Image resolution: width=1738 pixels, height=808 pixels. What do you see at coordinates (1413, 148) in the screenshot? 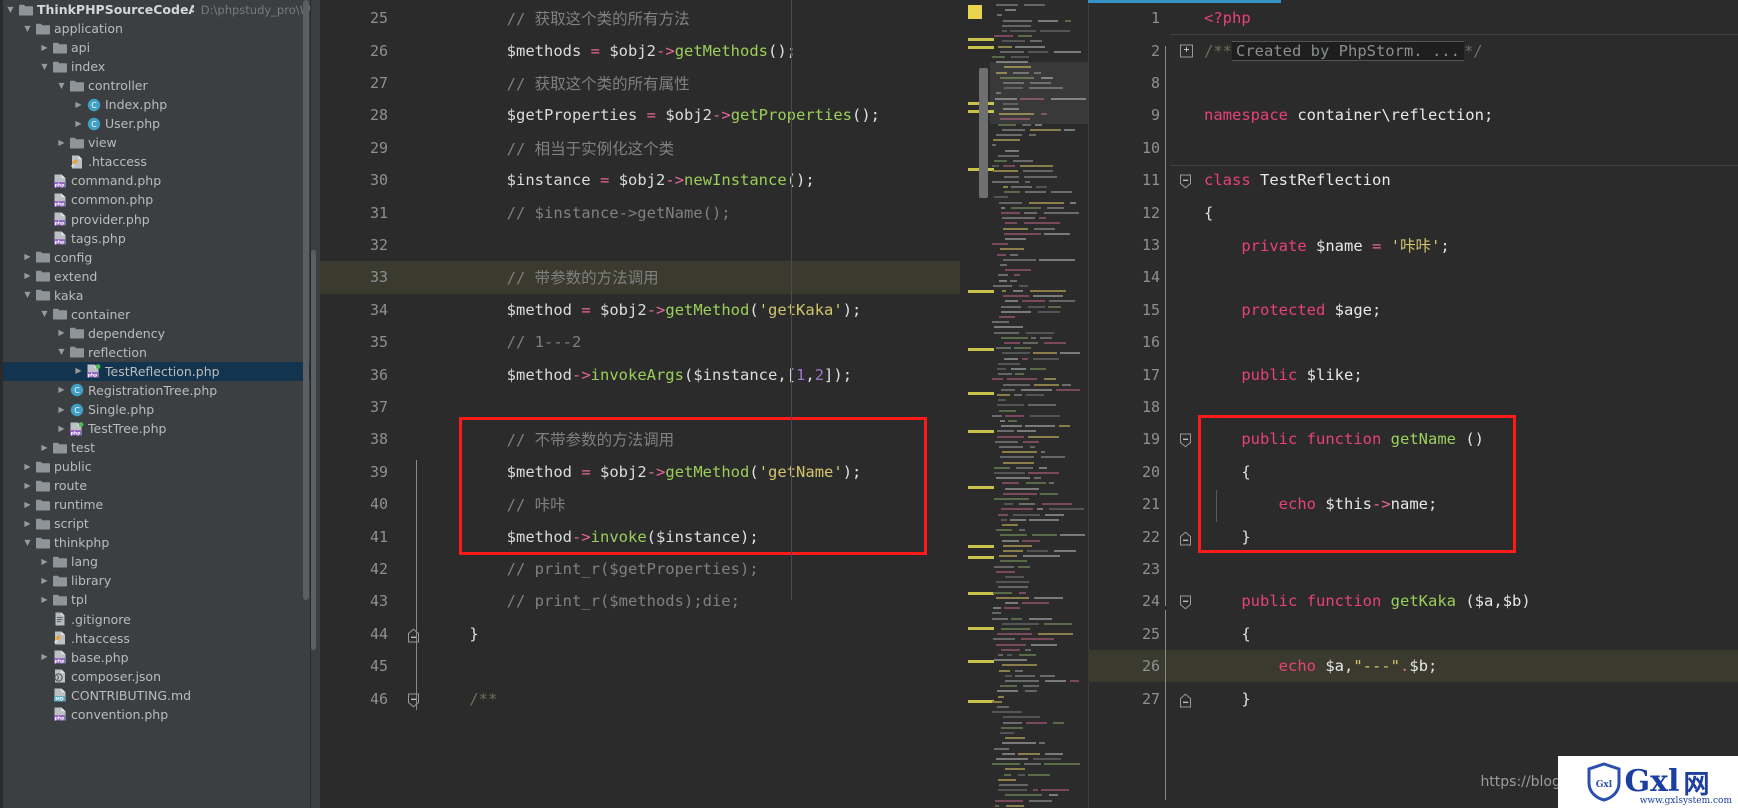
I see `code-line: 10` at bounding box center [1413, 148].